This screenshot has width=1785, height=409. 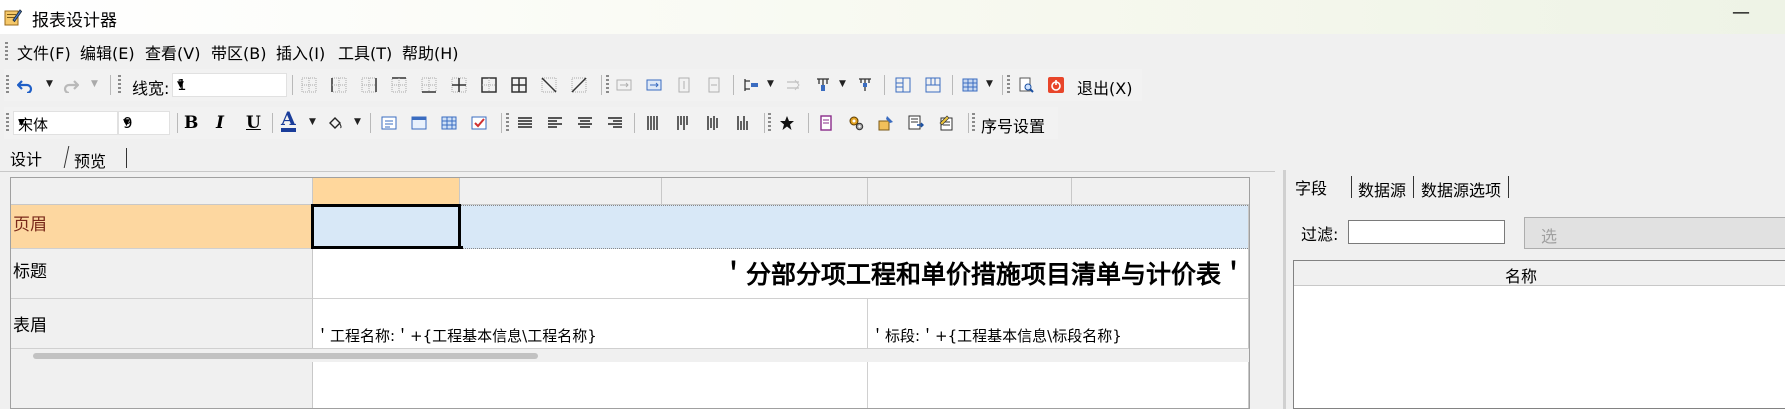 I want to click on filter-button: 选, so click(x=1654, y=233).